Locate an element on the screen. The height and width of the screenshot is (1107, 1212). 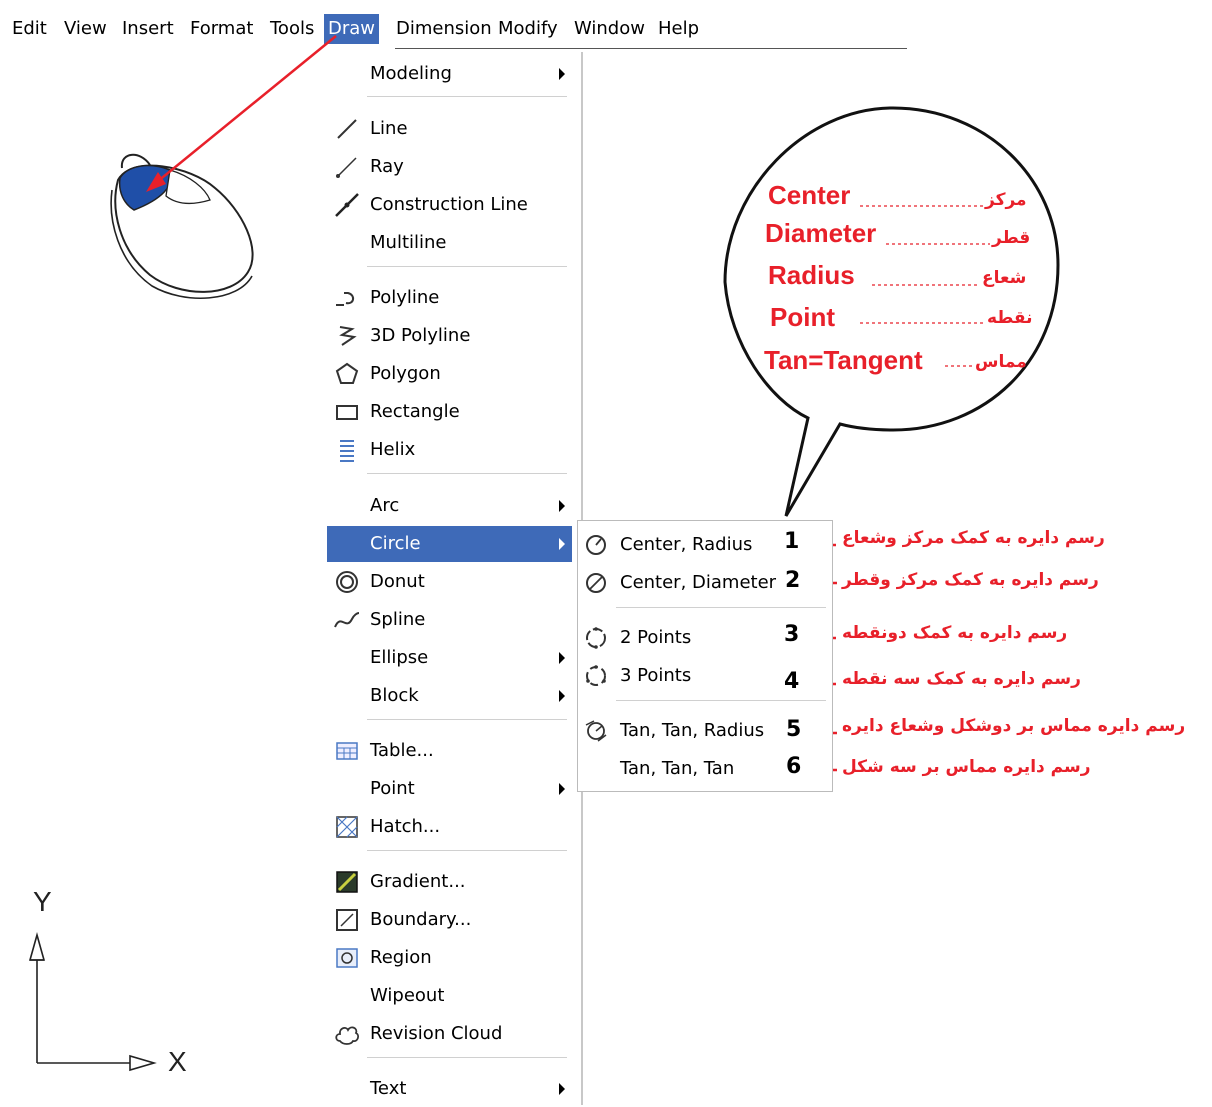
donut-icon is located at coordinates (347, 582).